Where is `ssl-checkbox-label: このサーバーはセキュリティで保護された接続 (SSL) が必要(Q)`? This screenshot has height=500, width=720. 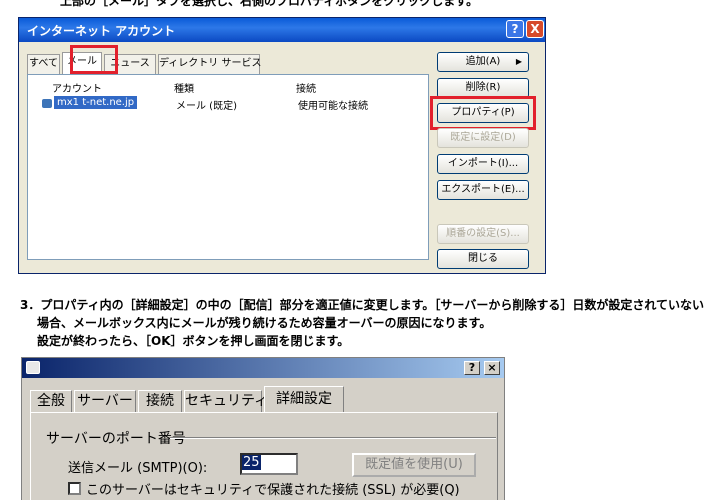
ssl-checkbox-label: このサーバーはセキュリティで保護された接続 (SSL) が必要(Q) is located at coordinates (273, 488).